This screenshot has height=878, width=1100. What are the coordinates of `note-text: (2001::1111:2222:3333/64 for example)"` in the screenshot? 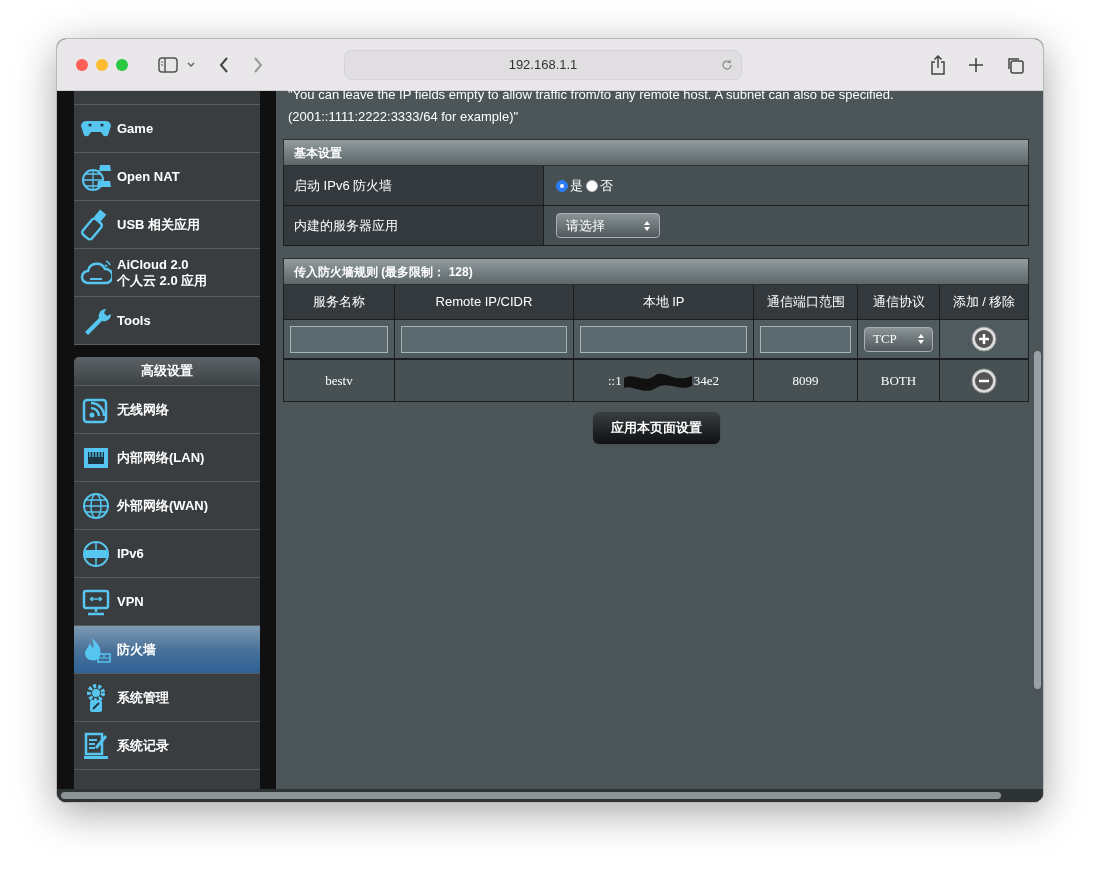 It's located at (404, 117).